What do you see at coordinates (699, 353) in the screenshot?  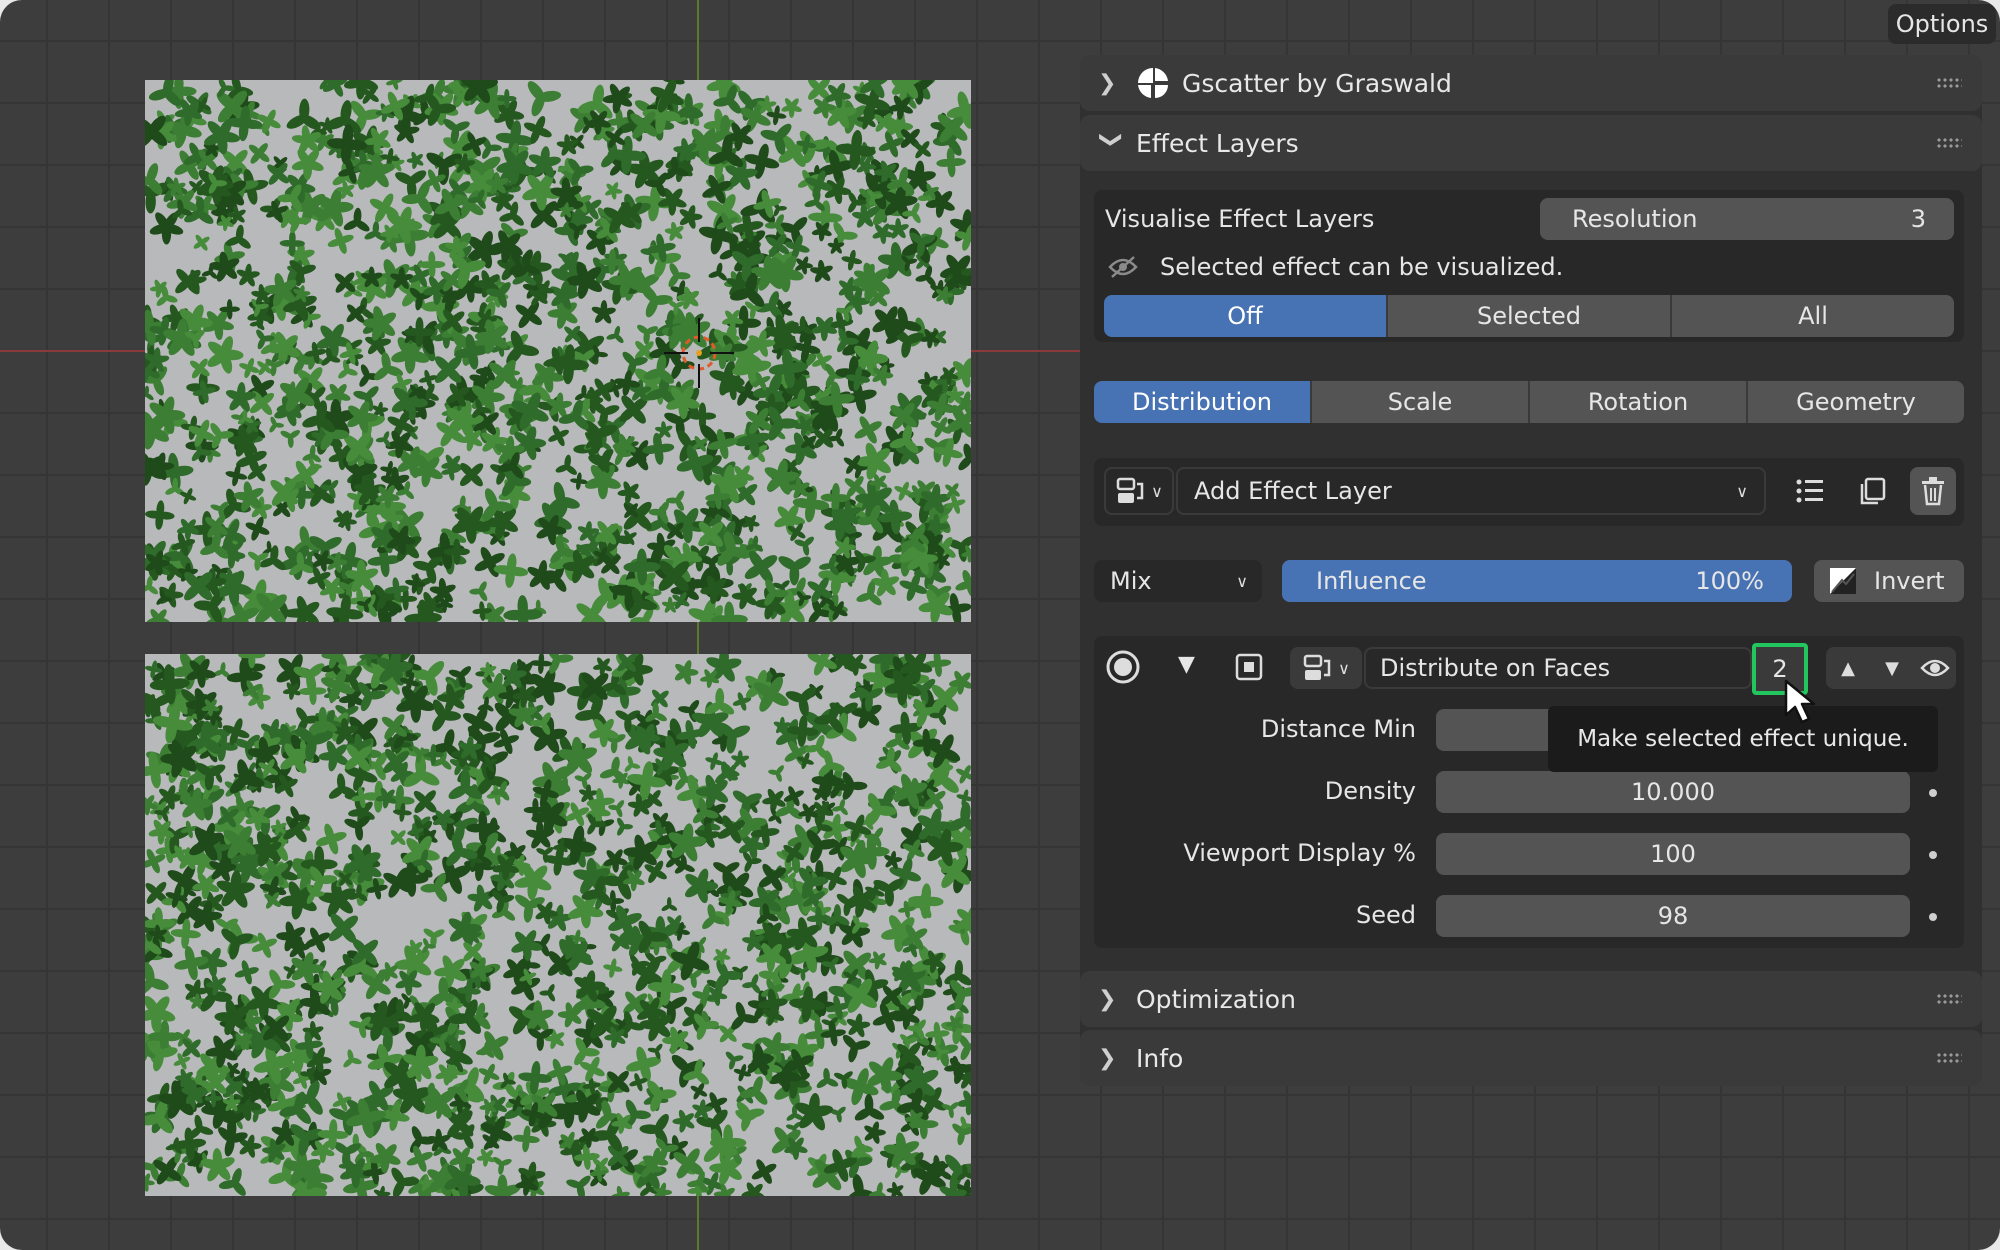 I see `3d-cursor-icon` at bounding box center [699, 353].